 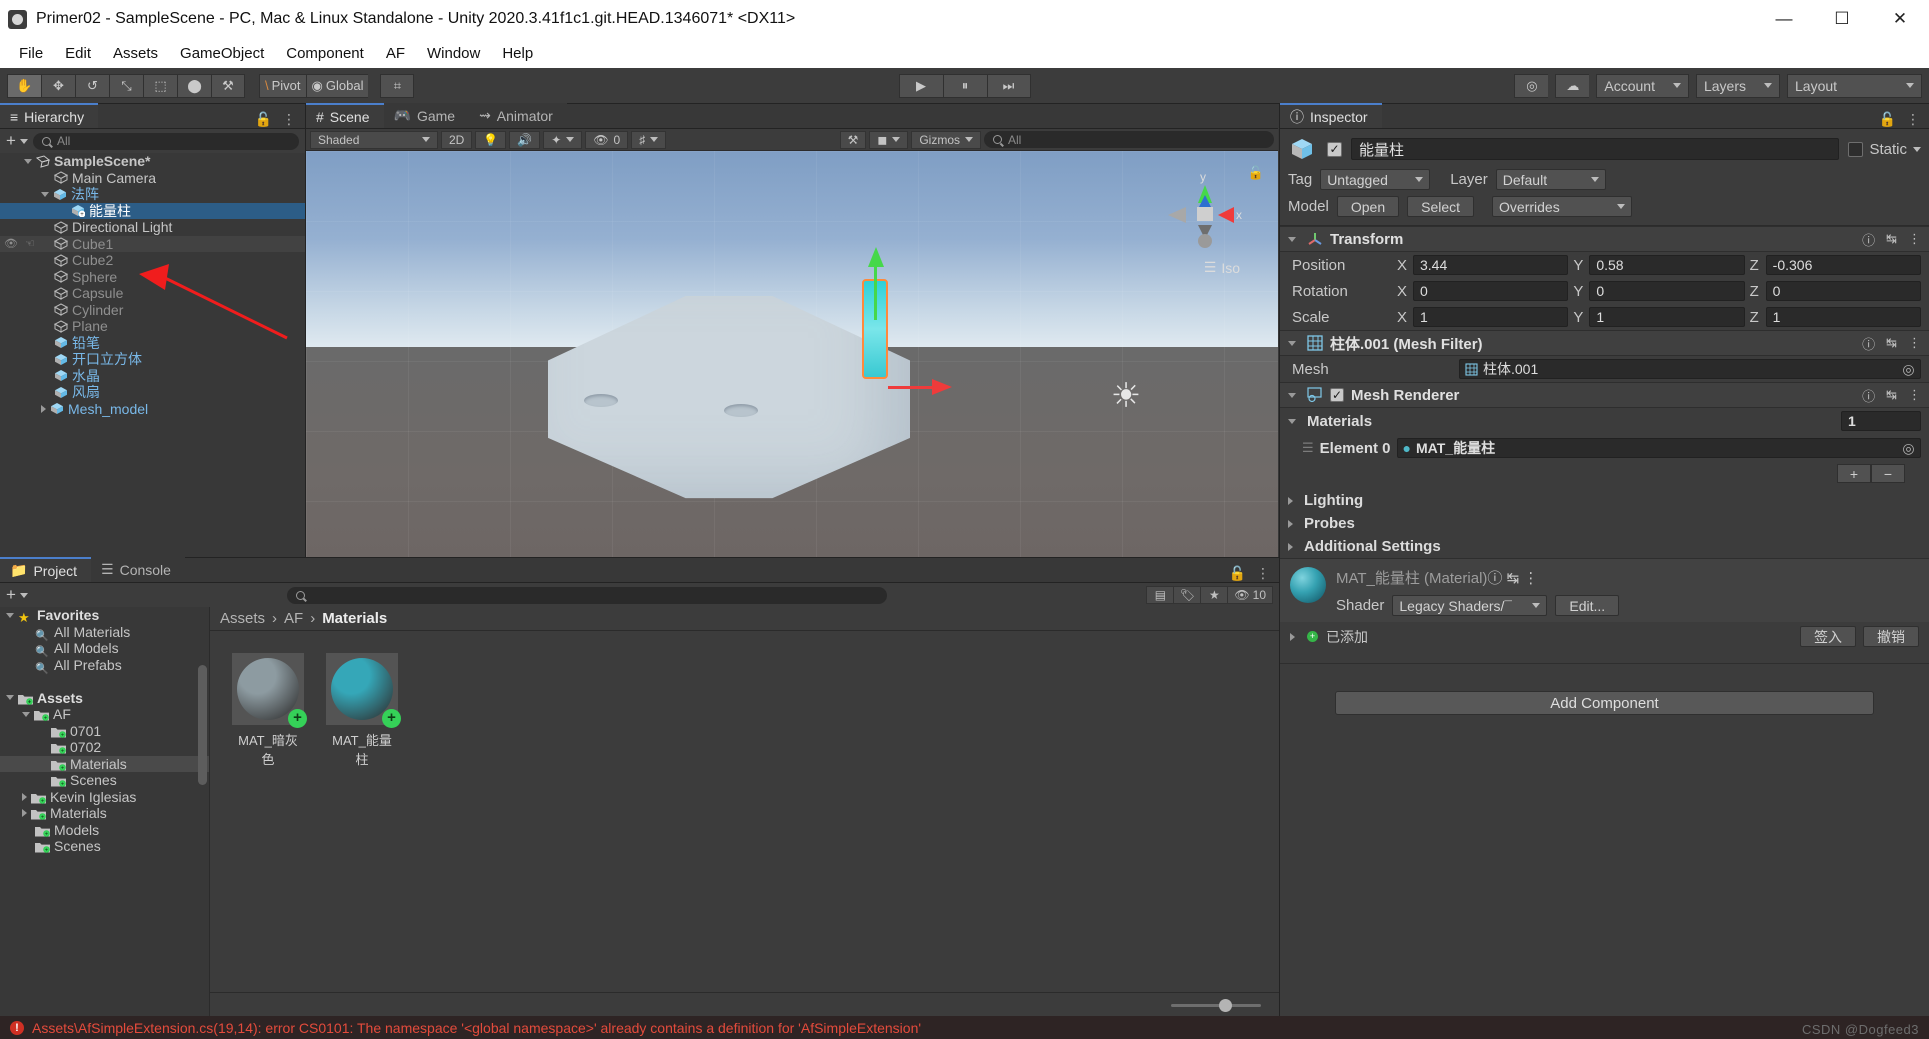 What do you see at coordinates (1216, 1005) in the screenshot?
I see `thumbnail-size-slider` at bounding box center [1216, 1005].